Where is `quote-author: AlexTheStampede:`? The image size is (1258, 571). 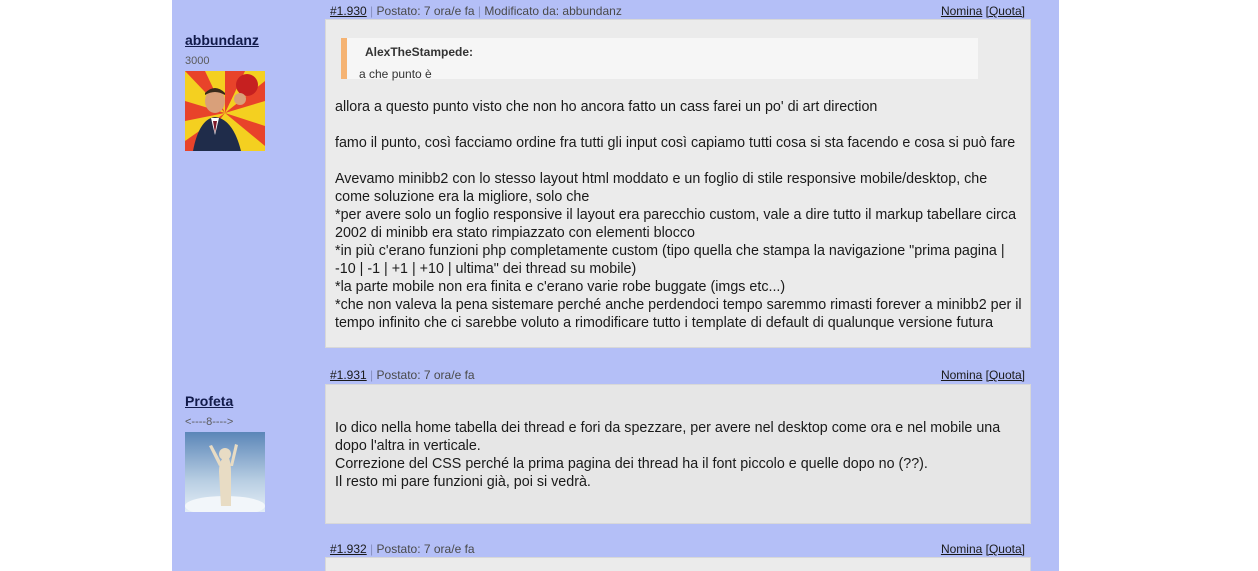
quote-author: AlexTheStampede: is located at coordinates (419, 52).